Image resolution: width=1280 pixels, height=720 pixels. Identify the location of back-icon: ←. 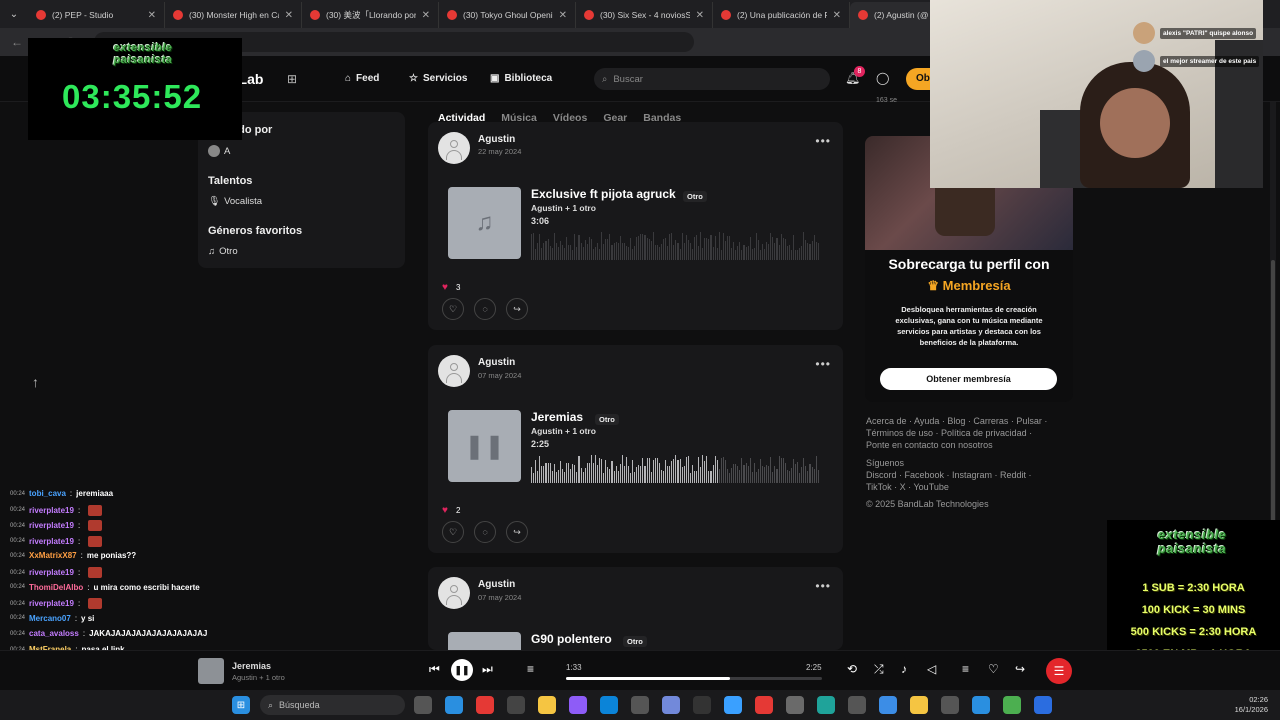
(17, 42).